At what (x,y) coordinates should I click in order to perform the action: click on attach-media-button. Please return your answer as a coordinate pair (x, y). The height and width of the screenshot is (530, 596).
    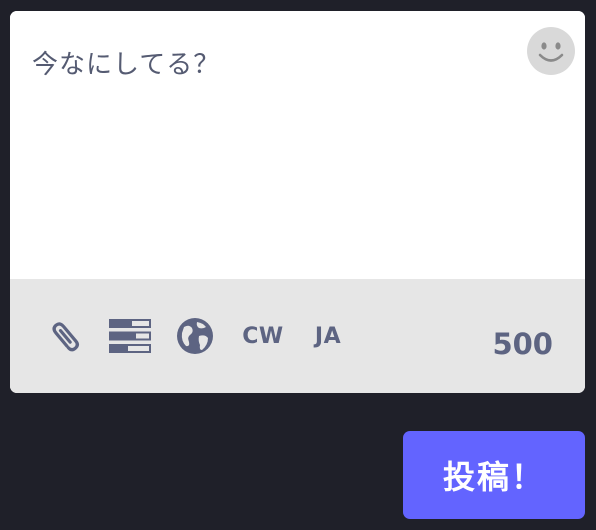
    Looking at the image, I should click on (65, 336).